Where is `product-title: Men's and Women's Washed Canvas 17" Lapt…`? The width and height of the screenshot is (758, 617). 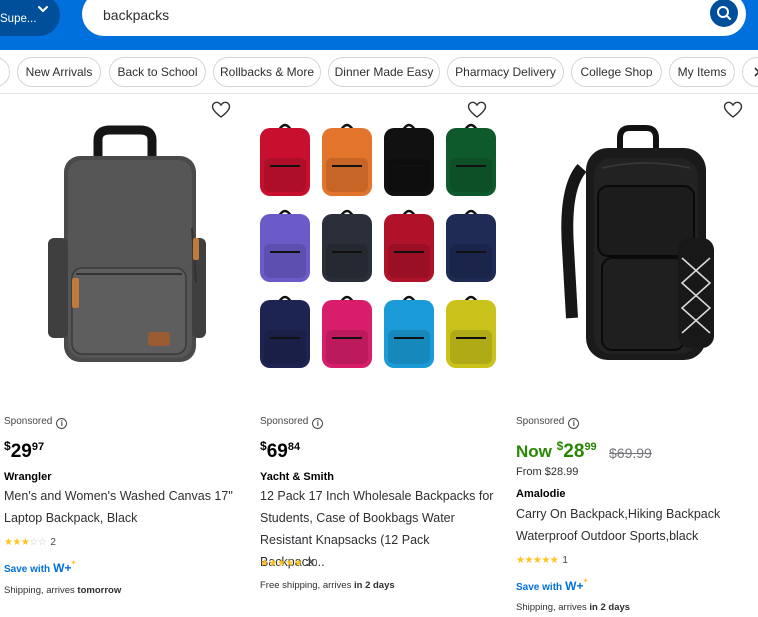
product-title: Men's and Women's Washed Canvas 17" Lapt… is located at coordinates (122, 507).